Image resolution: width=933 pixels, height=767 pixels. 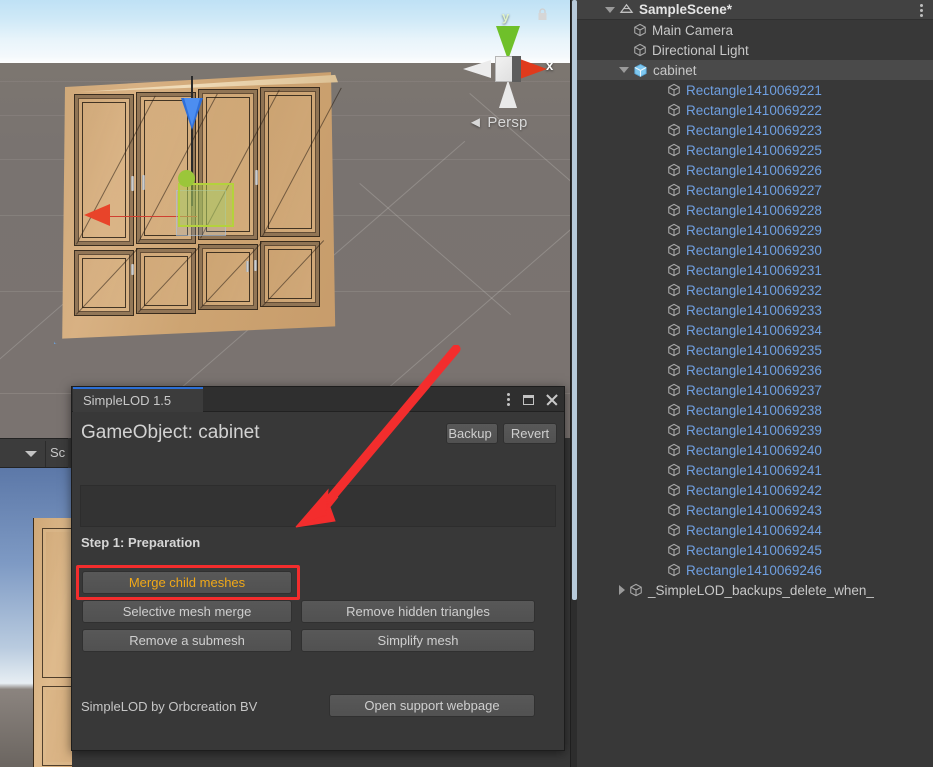 I want to click on hierarchy-row: Rectangle1410069245, so click(x=755, y=550).